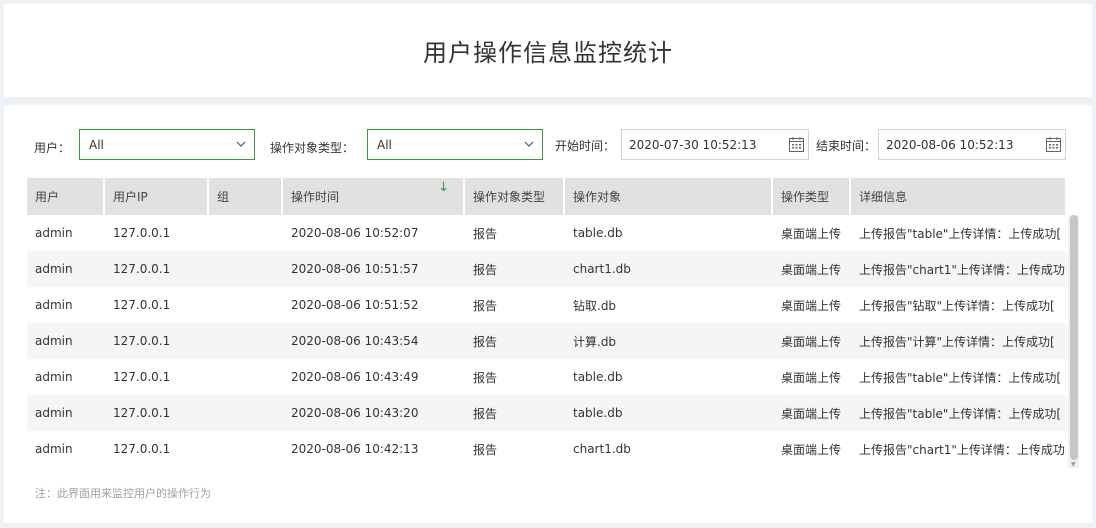 This screenshot has height=528, width=1096. What do you see at coordinates (811, 196) in the screenshot?
I see `column-header-operation-type: 操作类型` at bounding box center [811, 196].